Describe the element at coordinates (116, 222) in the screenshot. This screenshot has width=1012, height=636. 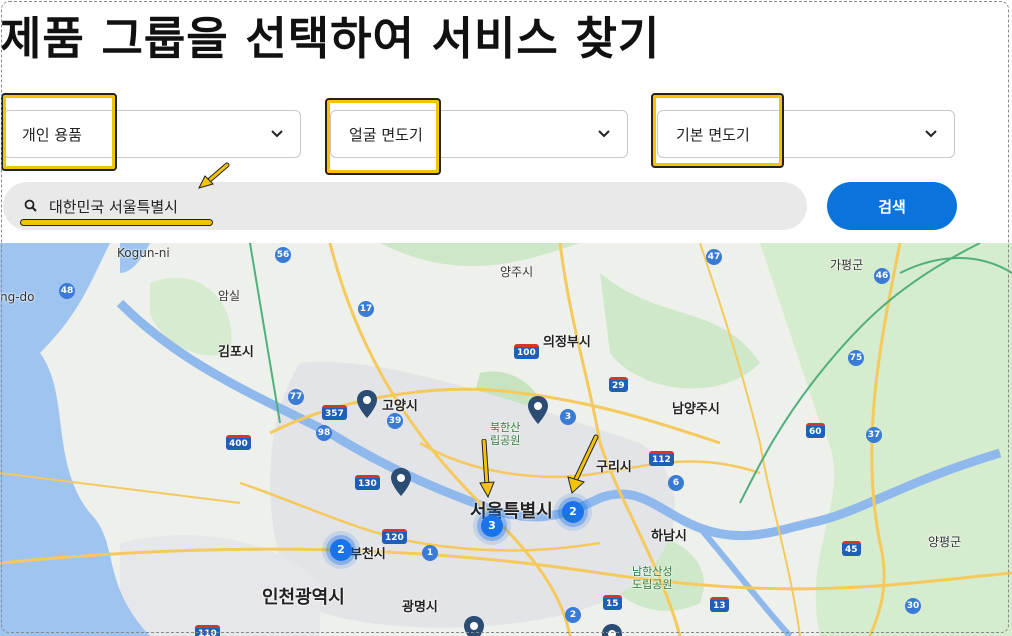
I see `highlight-underline` at that location.